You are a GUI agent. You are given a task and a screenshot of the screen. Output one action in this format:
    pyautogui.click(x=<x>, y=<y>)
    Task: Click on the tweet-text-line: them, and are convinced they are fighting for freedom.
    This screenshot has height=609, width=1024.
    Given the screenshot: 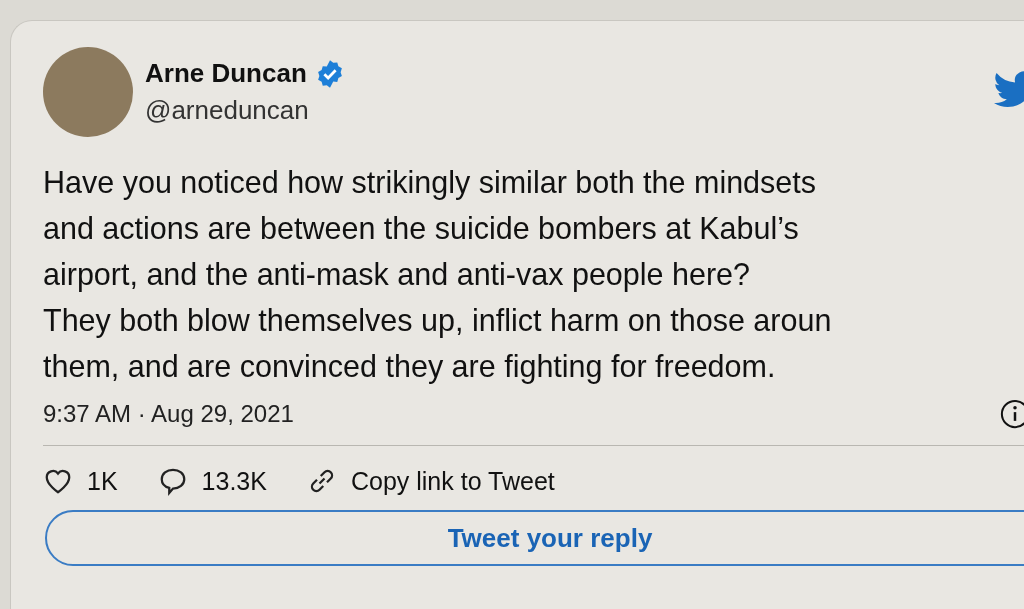 What is the action you would take?
    pyautogui.click(x=409, y=367)
    